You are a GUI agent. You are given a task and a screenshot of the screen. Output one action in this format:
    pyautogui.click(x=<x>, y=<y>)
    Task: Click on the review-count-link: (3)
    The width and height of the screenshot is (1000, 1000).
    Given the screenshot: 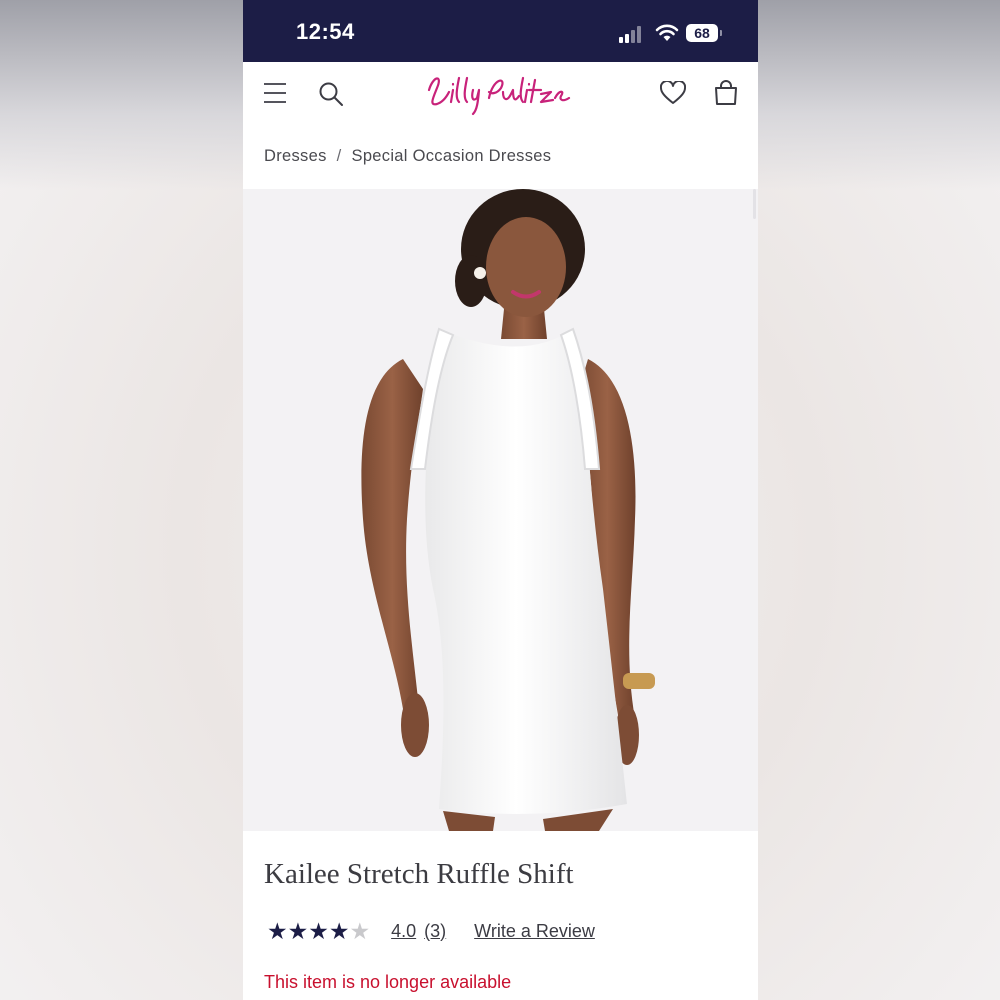 What is the action you would take?
    pyautogui.click(x=435, y=931)
    